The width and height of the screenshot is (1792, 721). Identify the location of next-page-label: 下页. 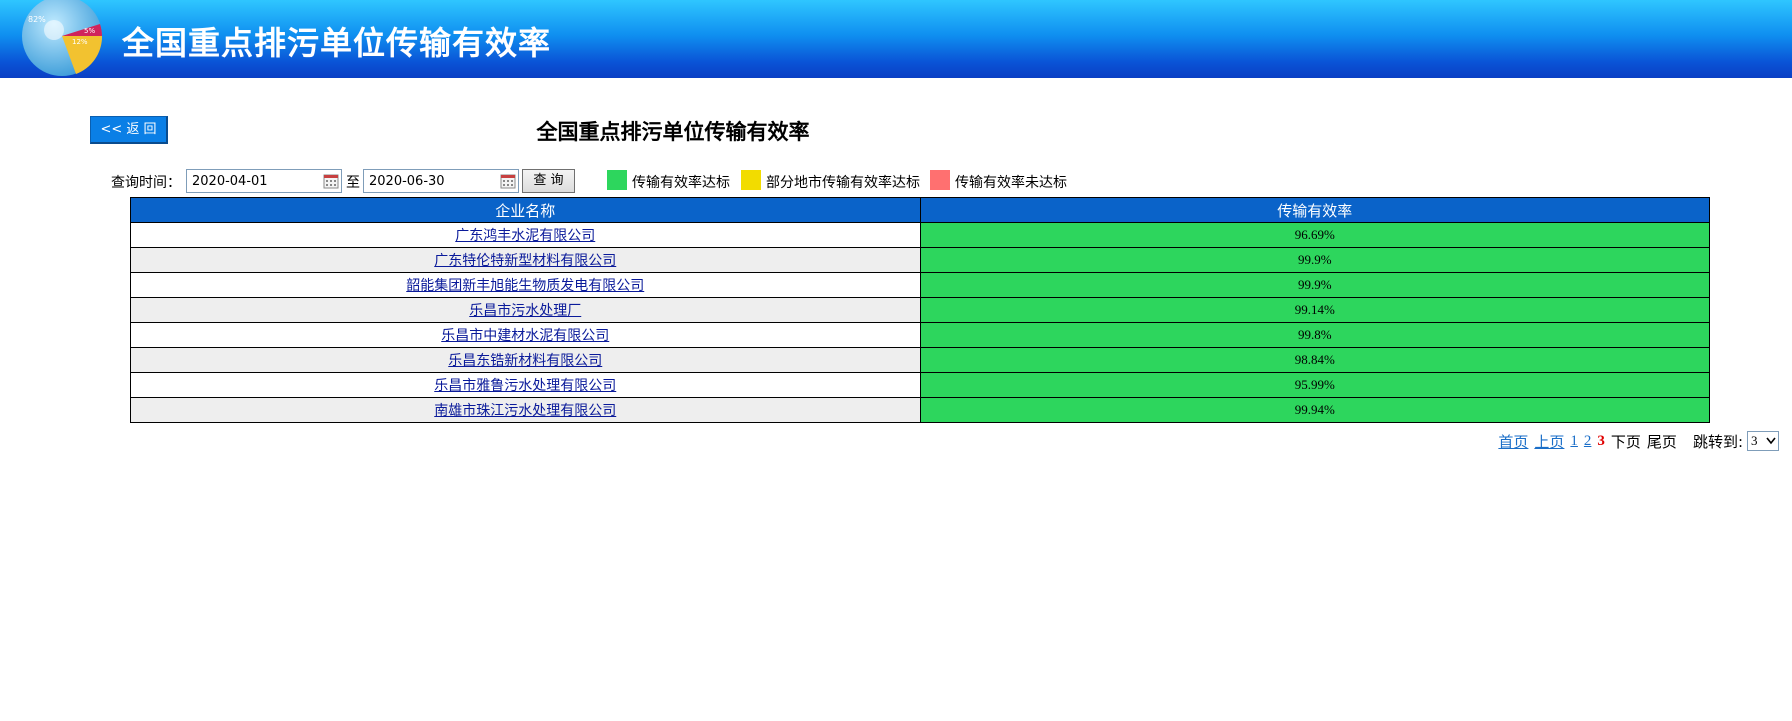
(1625, 441).